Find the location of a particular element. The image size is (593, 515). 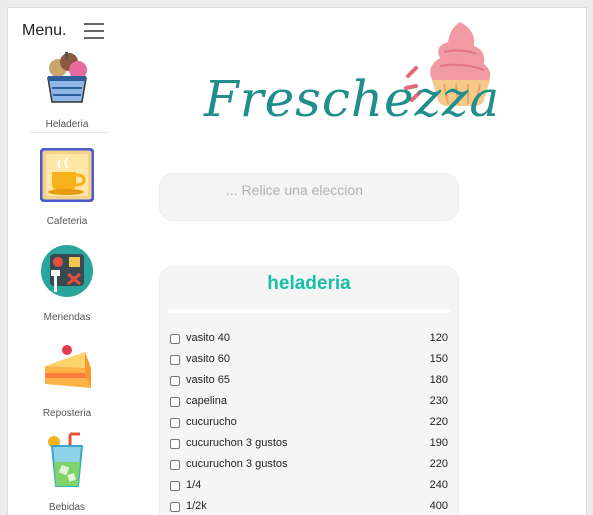

list-item: cucurucho 220 is located at coordinates (309, 424).